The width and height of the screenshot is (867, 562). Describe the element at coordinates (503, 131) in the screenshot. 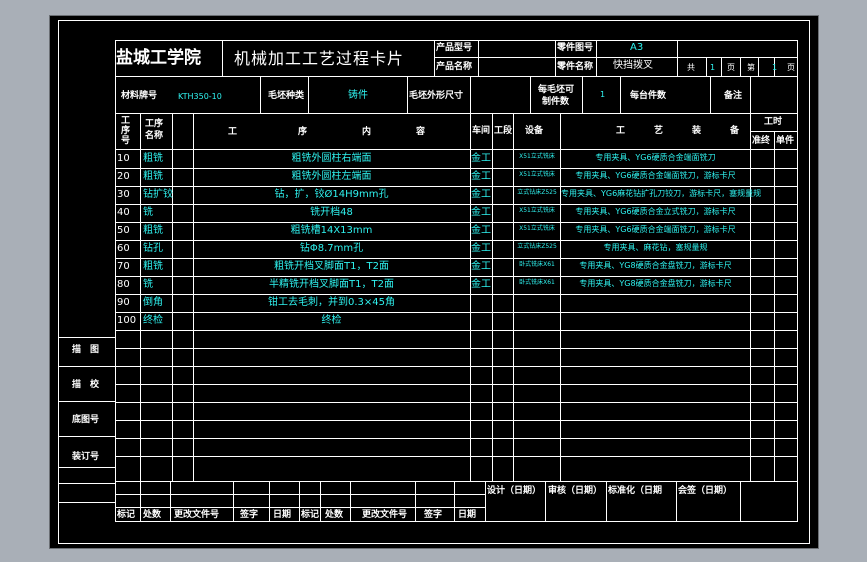

I see `col-section: 工段` at that location.